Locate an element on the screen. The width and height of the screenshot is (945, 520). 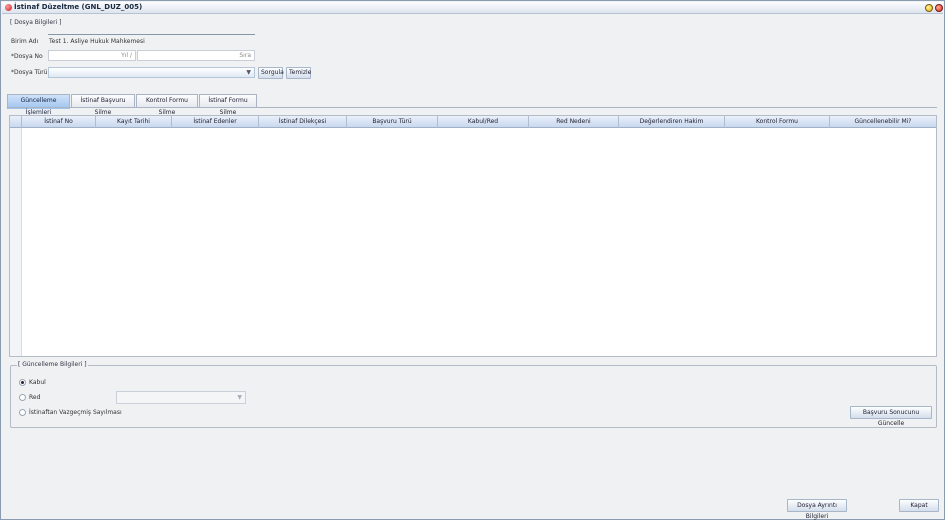
dosya-bilgileri-legend: [ Dosya Bilgileri ] is located at coordinates (36, 22).